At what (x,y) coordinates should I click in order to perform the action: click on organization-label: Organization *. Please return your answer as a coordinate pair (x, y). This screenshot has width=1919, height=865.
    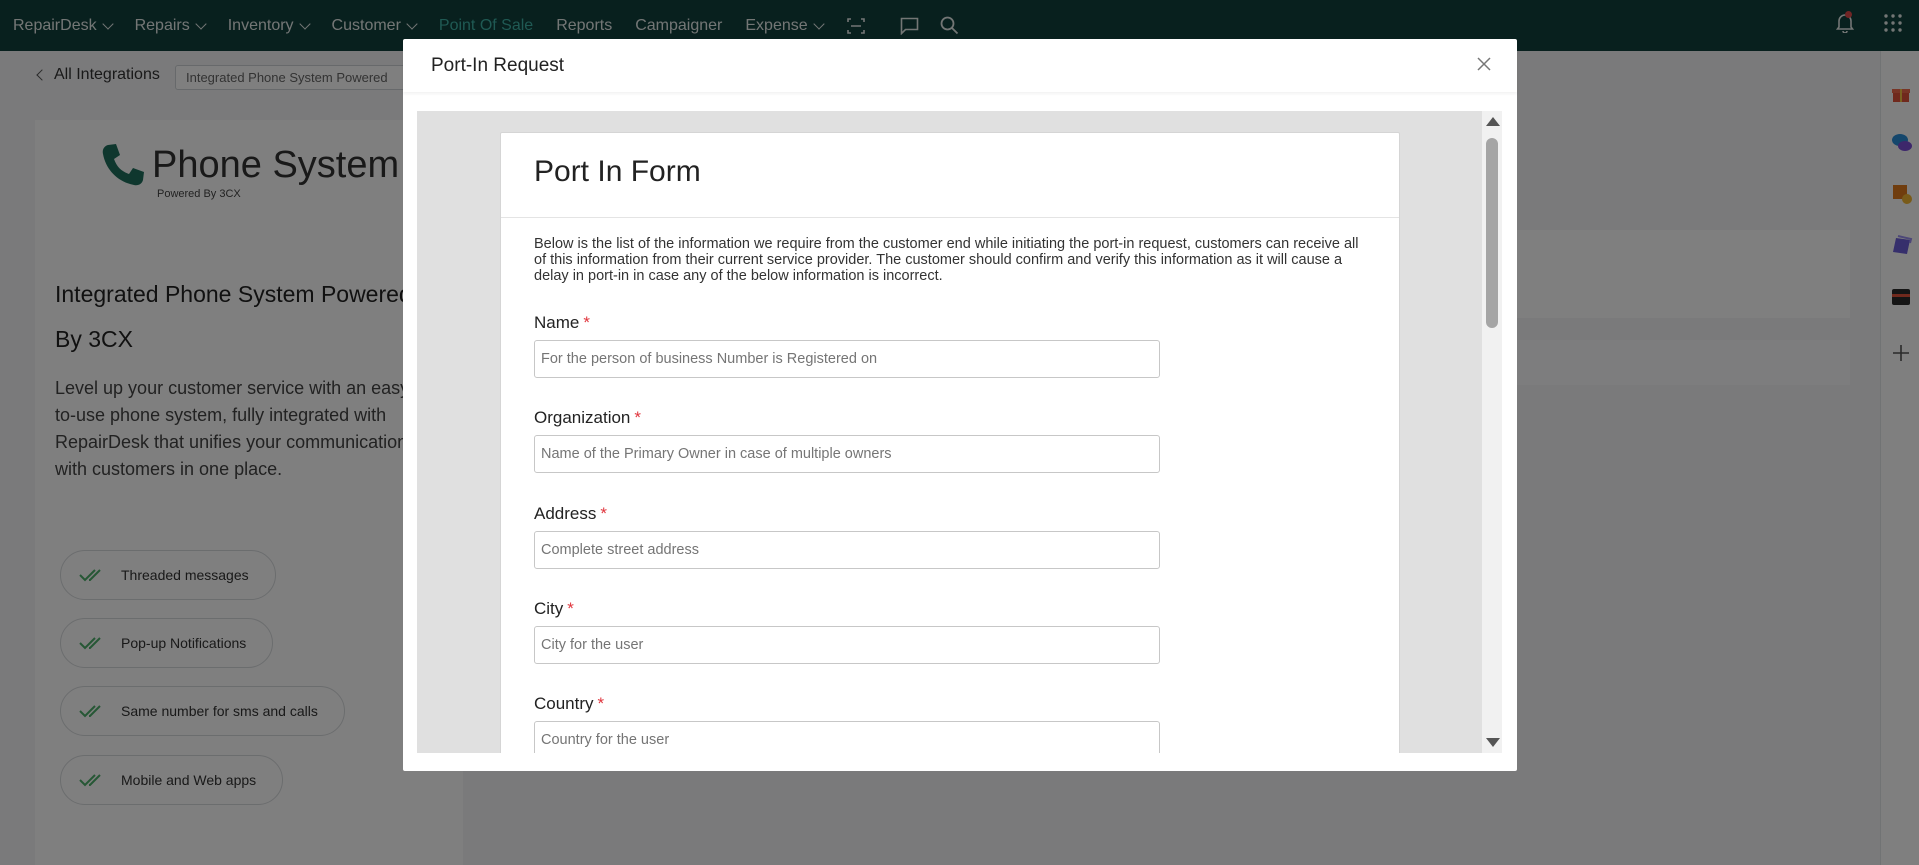
    Looking at the image, I should click on (588, 417).